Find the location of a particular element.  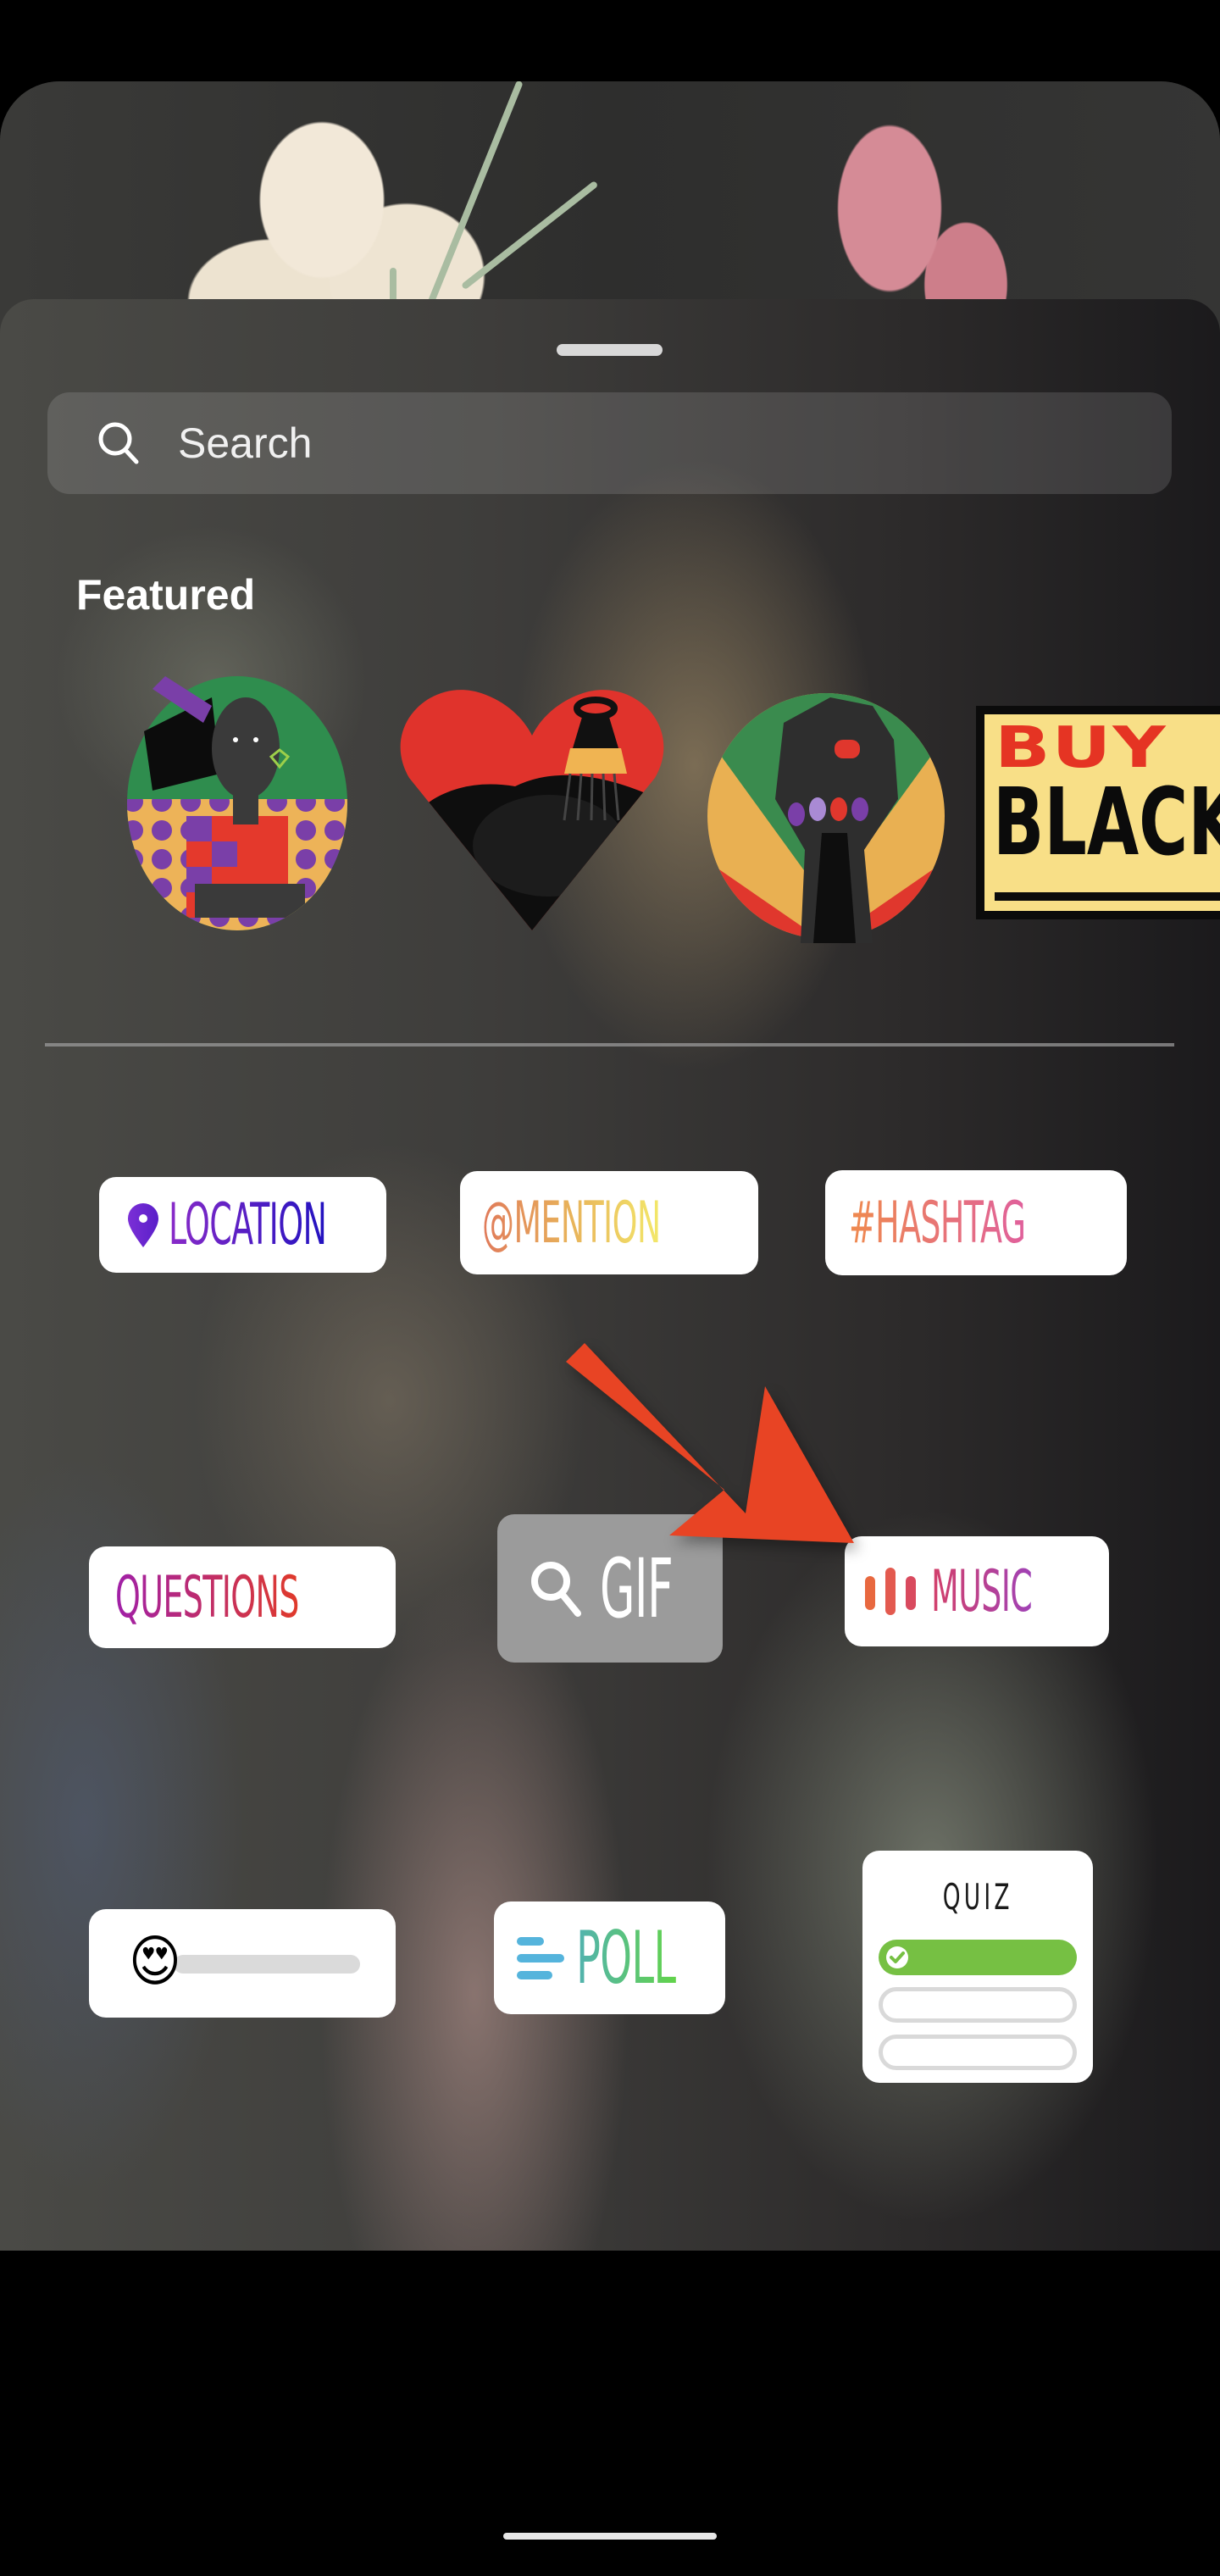

poll-sticker: POLL is located at coordinates (609, 1957).